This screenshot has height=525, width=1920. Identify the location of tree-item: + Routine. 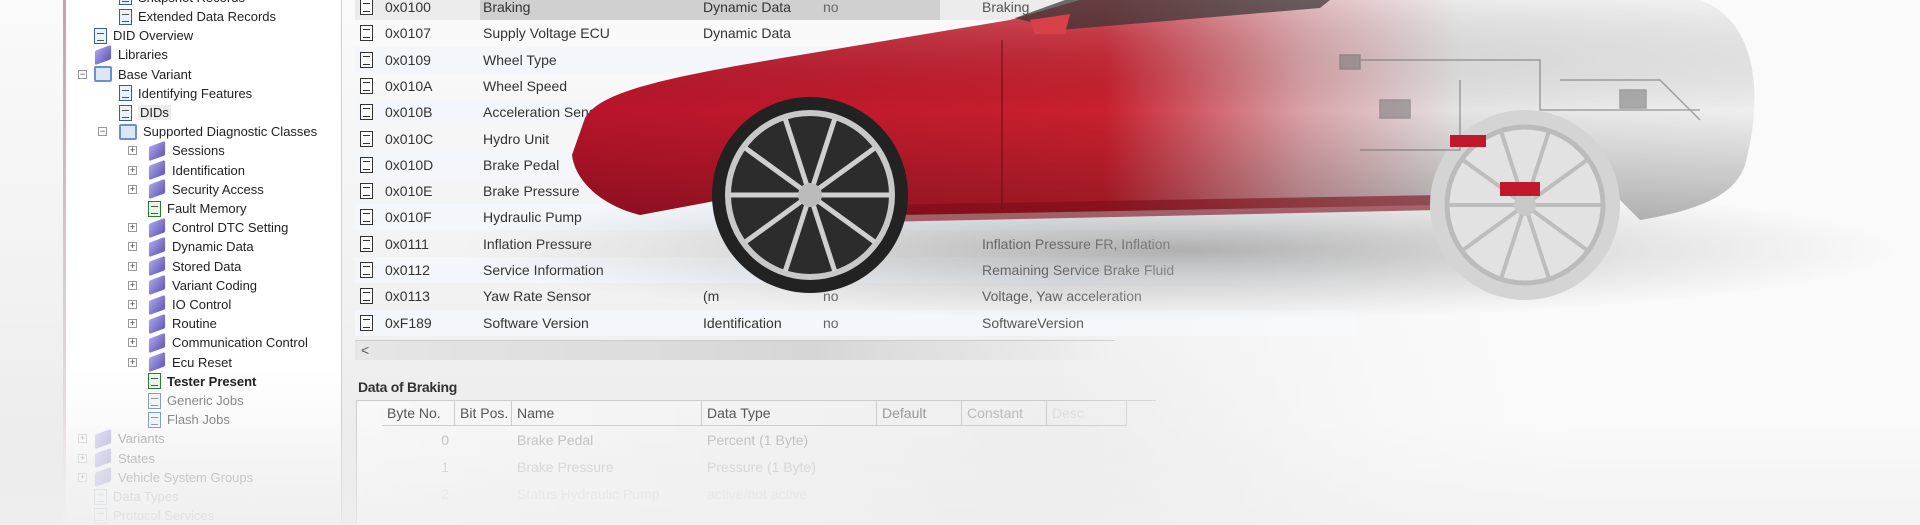
(204, 323).